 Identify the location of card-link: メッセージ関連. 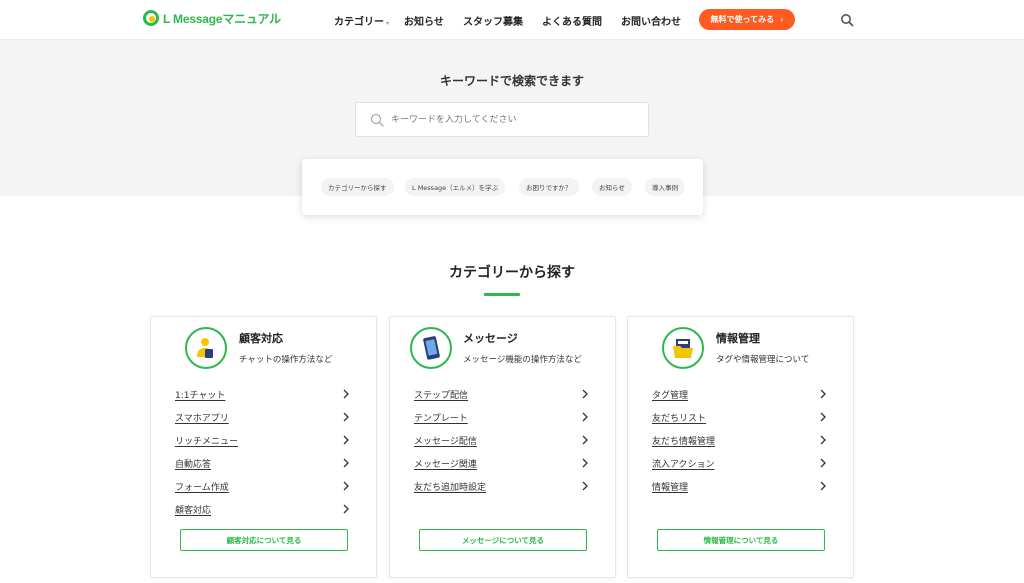
(502, 463).